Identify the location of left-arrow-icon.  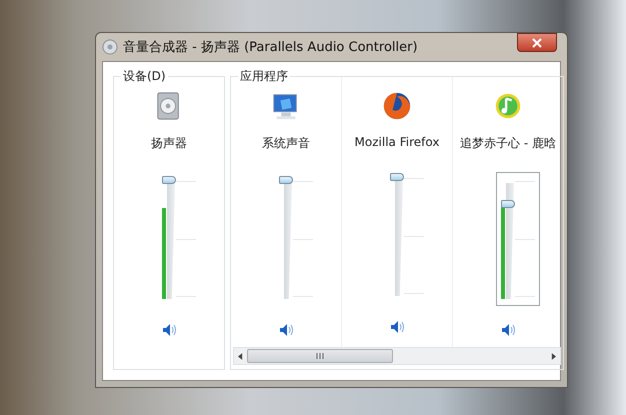
(240, 356).